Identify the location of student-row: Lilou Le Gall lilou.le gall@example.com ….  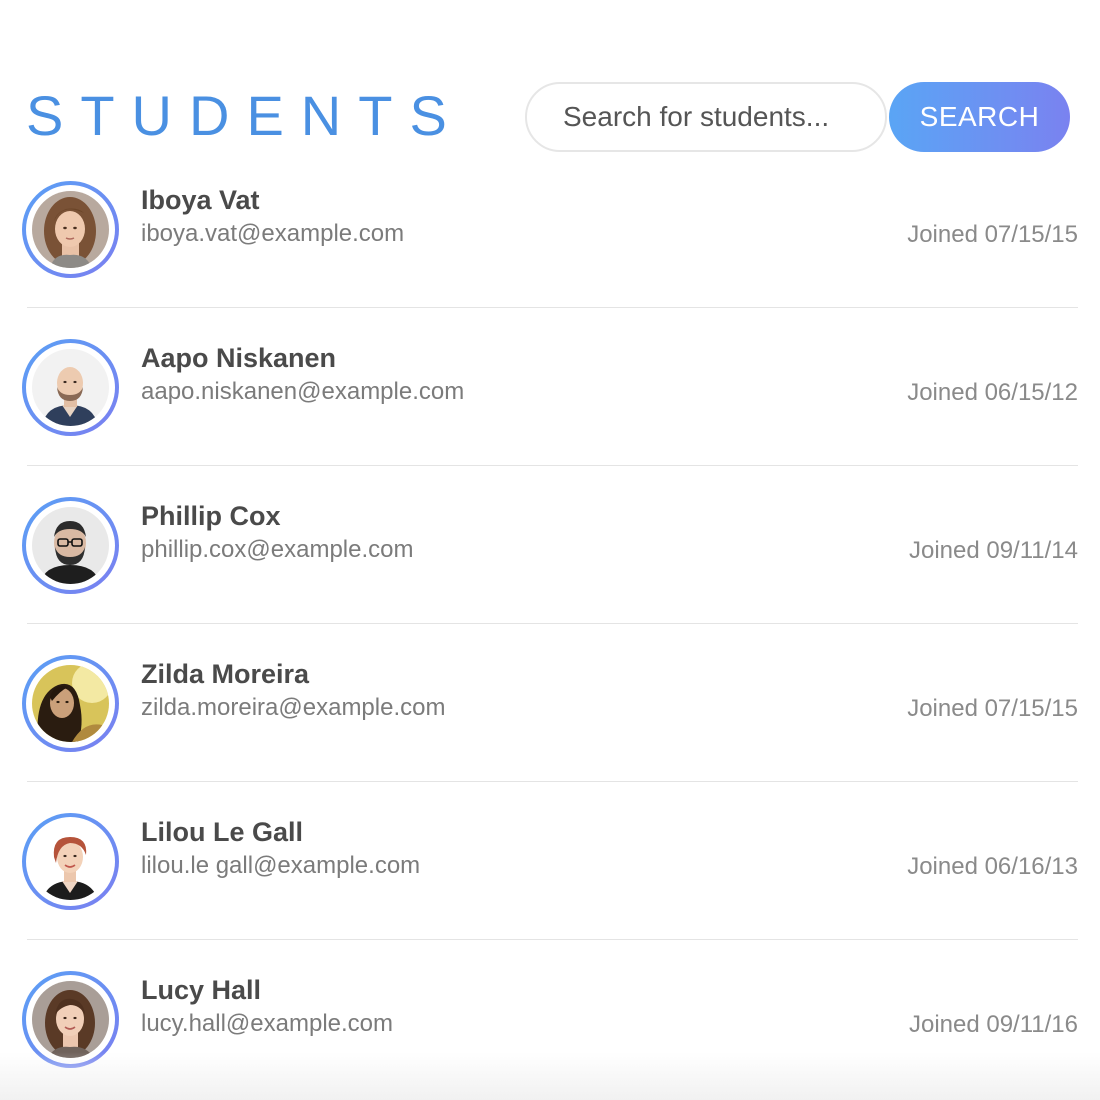
(550, 861).